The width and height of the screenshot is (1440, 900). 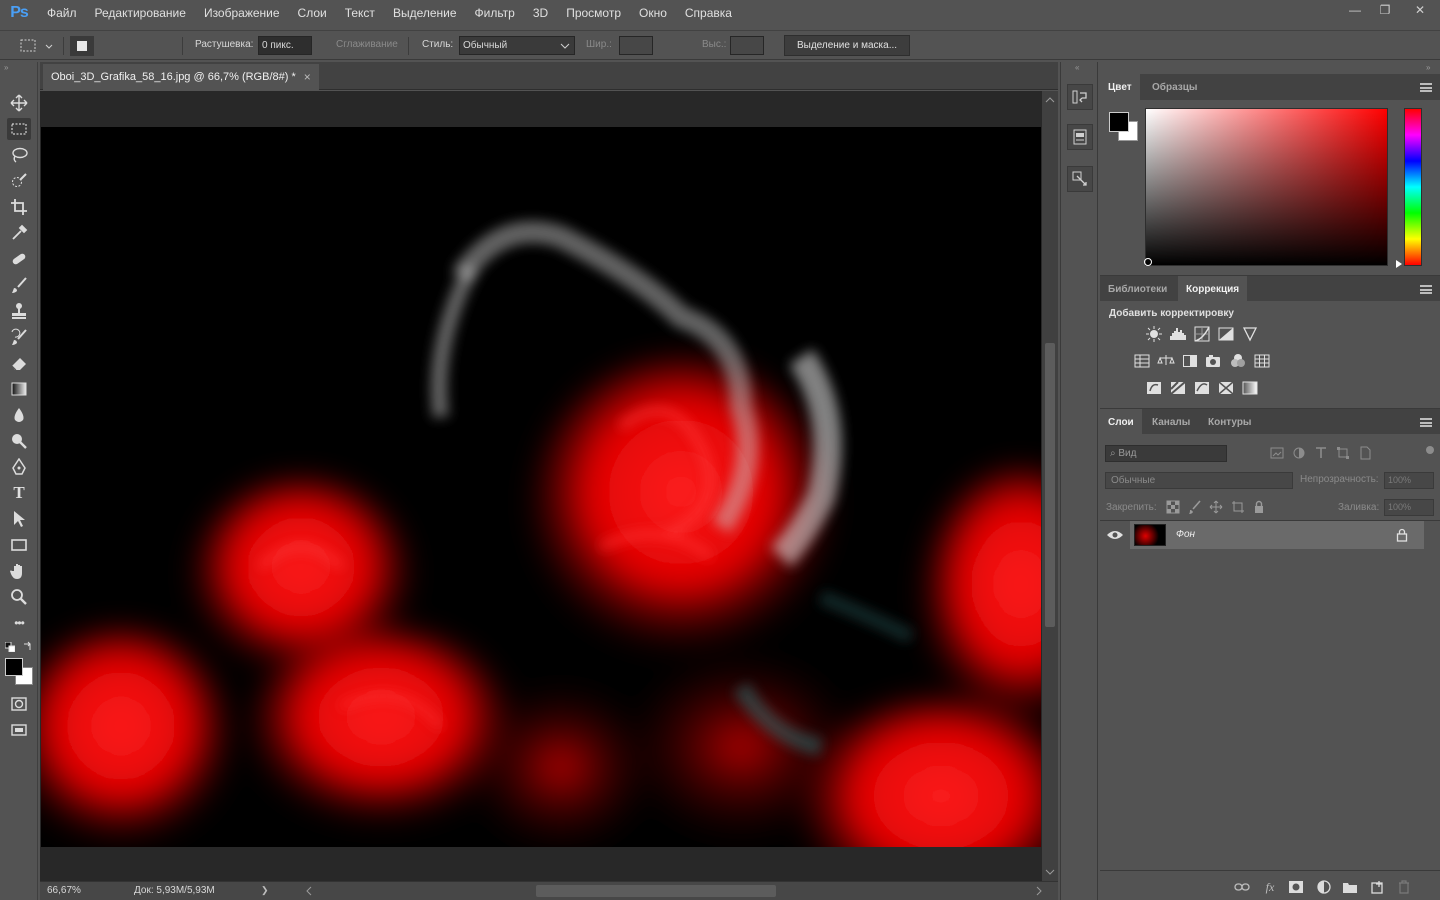 What do you see at coordinates (19, 415) in the screenshot?
I see `blur-tool` at bounding box center [19, 415].